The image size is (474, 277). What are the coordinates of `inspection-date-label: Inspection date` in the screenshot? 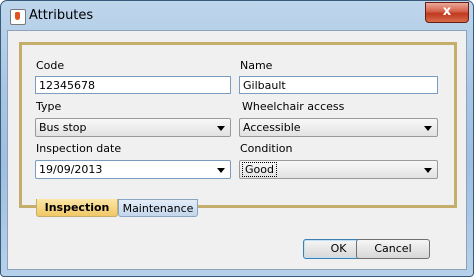 It's located at (79, 148).